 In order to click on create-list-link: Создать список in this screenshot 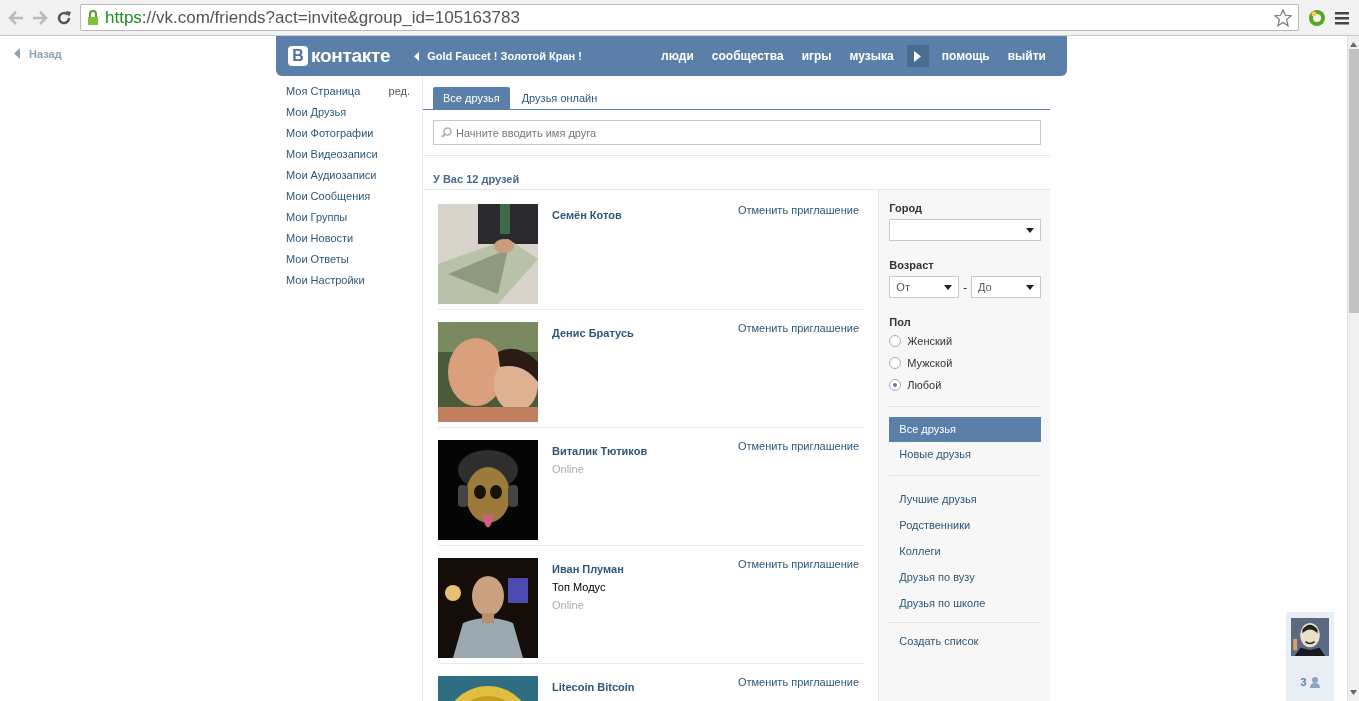, I will do `click(965, 641)`.